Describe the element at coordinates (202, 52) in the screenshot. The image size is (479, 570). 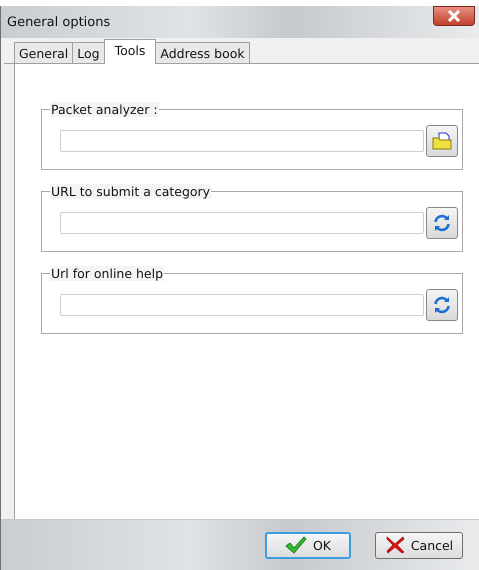
I see `tab: Address book` at that location.